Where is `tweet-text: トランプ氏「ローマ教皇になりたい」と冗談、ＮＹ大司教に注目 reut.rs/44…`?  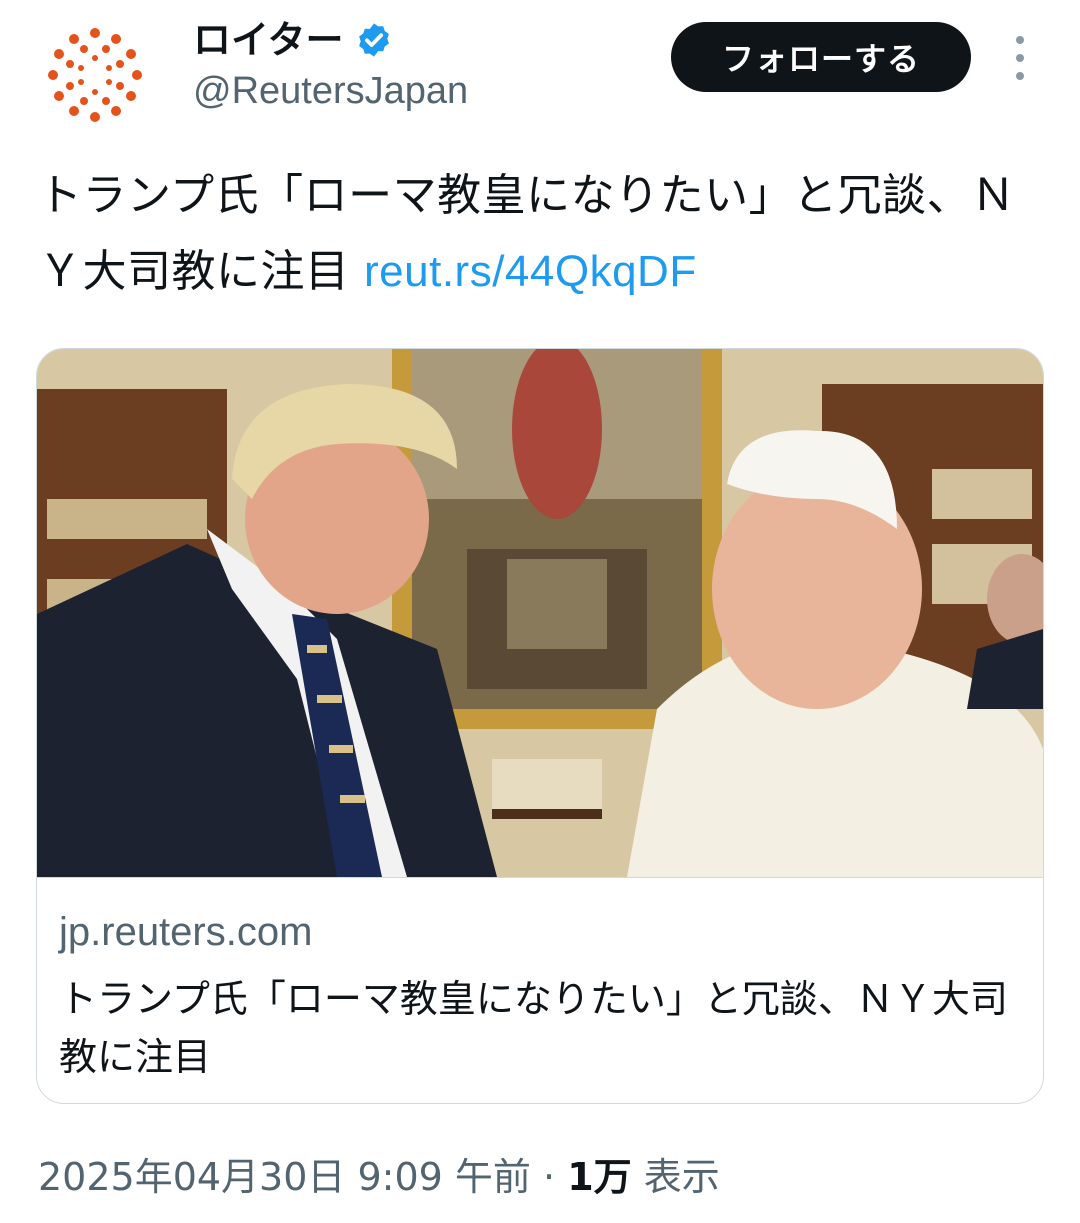
tweet-text: トランプ氏「ローマ教皇になりたい」と冗談、ＮＹ大司教に注目 reut.rs/44… is located at coordinates (543, 234).